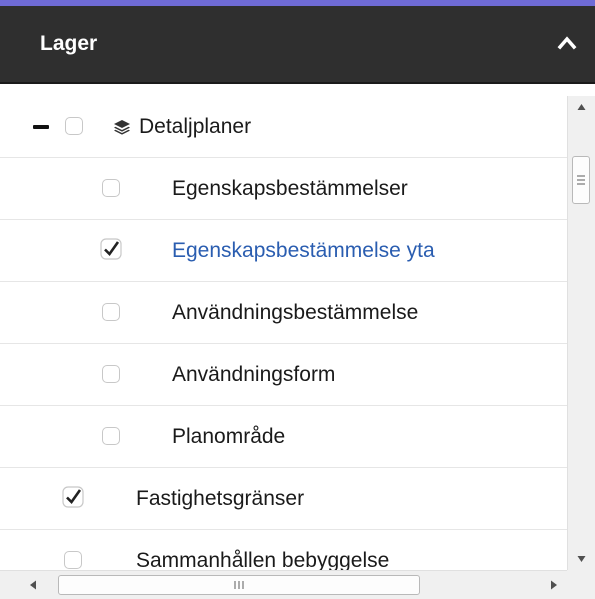 The image size is (595, 599). What do you see at coordinates (290, 189) in the screenshot?
I see `layer-label: Egenskapsbestämmelser` at bounding box center [290, 189].